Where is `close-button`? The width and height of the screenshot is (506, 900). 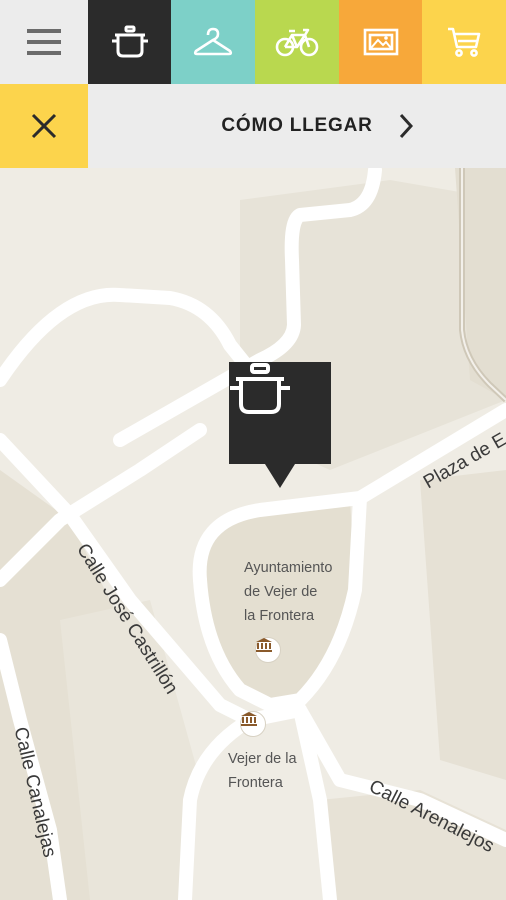 close-button is located at coordinates (44, 126).